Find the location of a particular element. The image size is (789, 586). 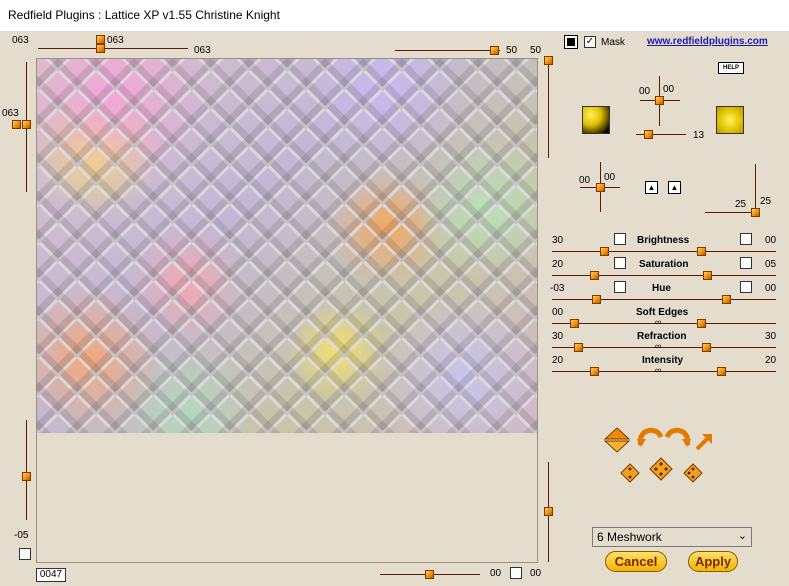

refraction-right-knob is located at coordinates (706, 347).